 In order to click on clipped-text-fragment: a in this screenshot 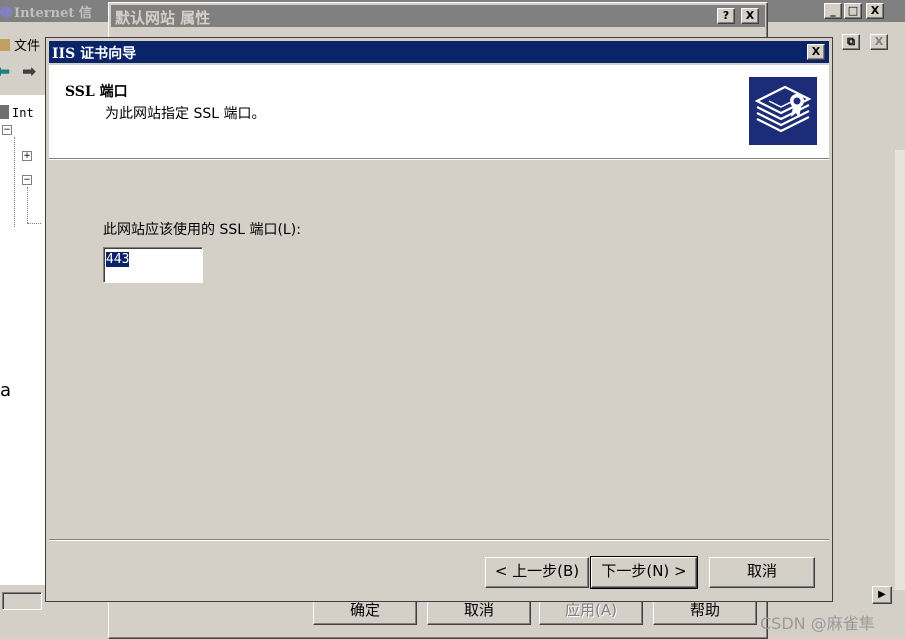, I will do `click(6, 390)`.